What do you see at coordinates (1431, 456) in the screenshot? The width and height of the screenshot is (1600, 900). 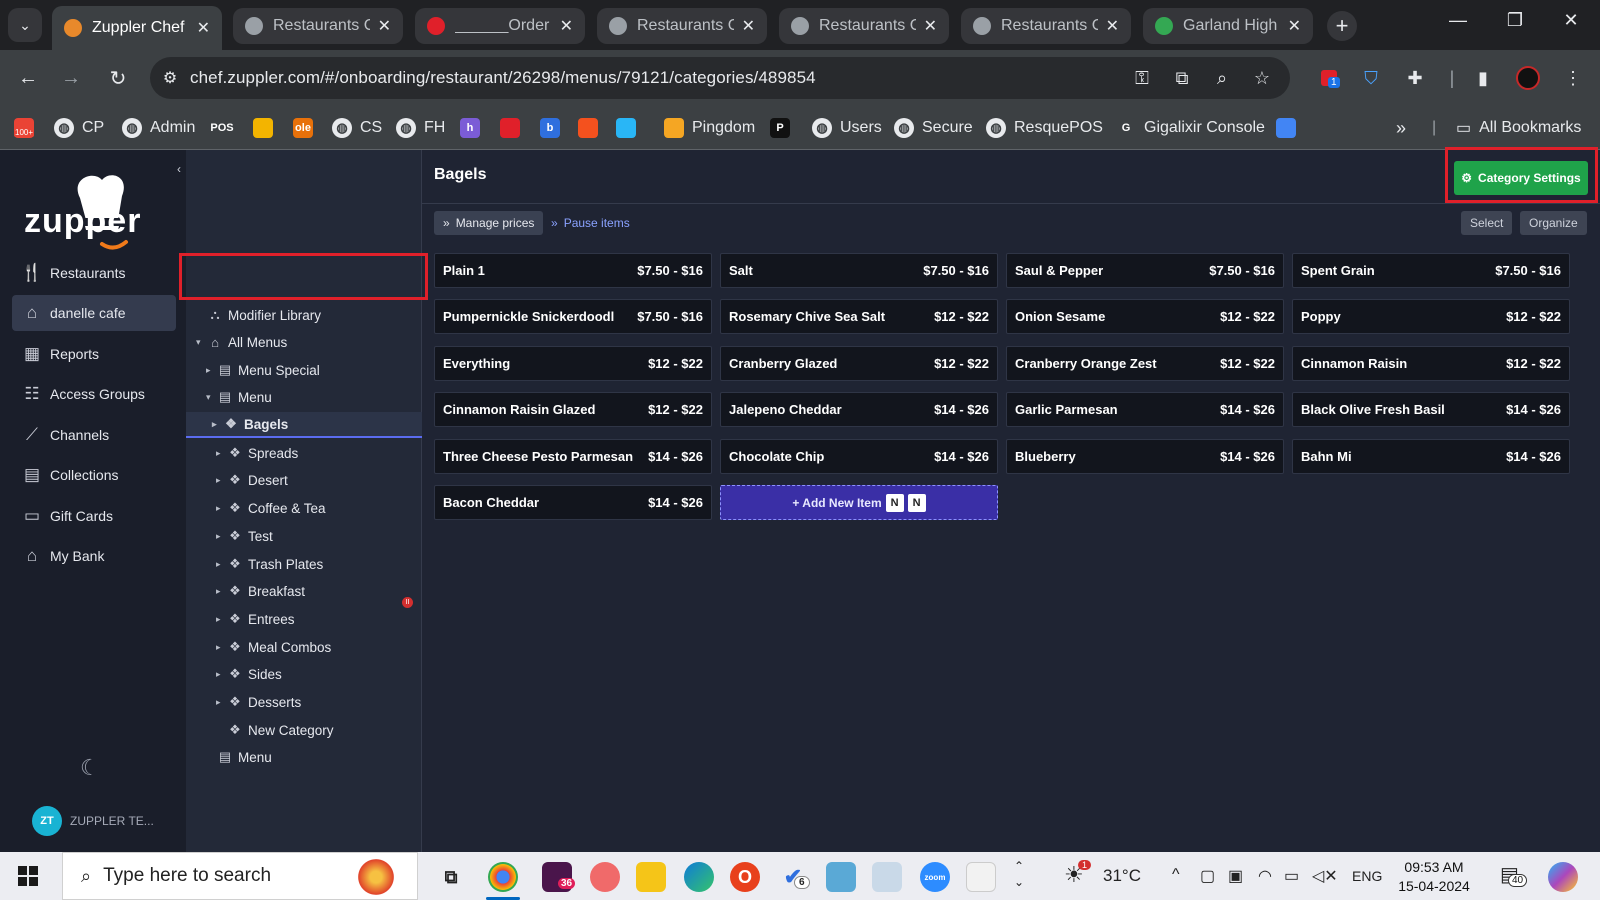 I see `menu-item-card: Bahn Mi $14 - $26` at bounding box center [1431, 456].